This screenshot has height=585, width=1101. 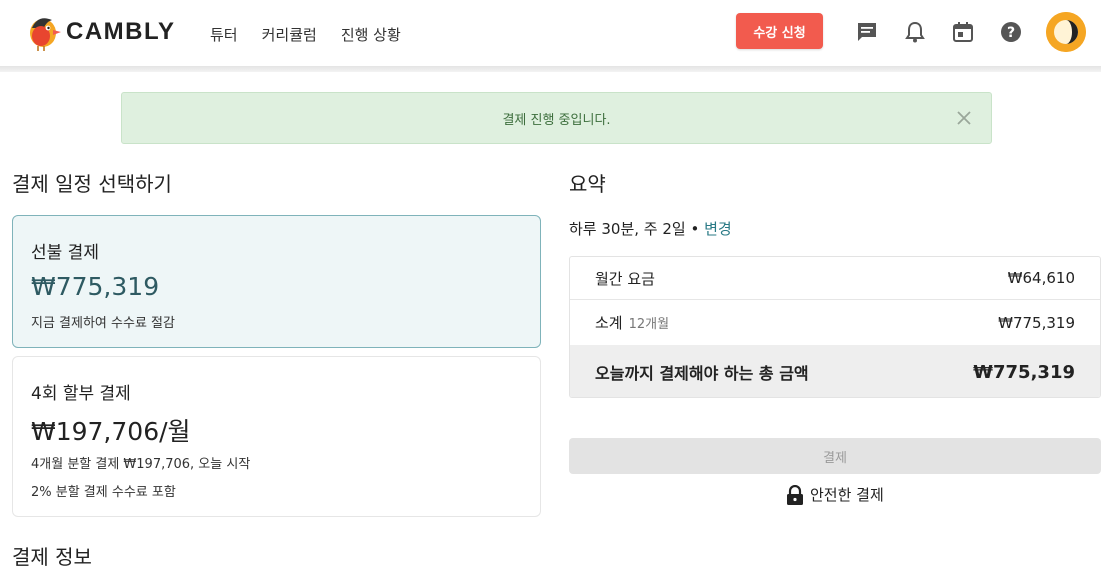 I want to click on avatar, so click(x=1066, y=32).